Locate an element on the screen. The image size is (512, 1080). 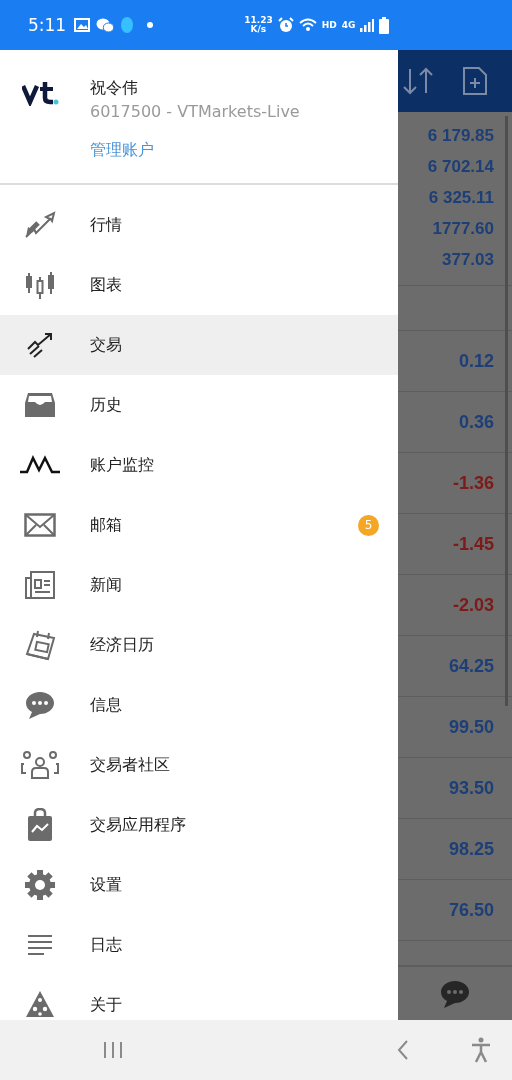
image-icon is located at coordinates (82, 25).